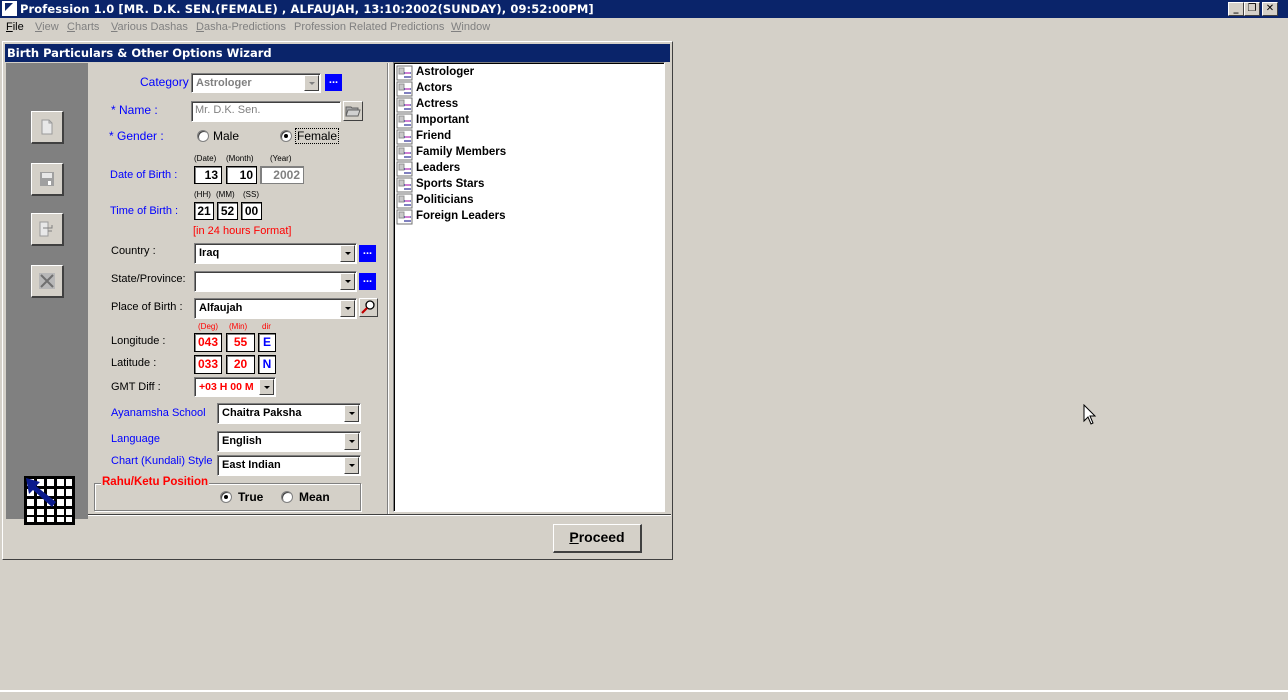  Describe the element at coordinates (208, 175) in the screenshot. I see `dob-date-input: 13` at that location.